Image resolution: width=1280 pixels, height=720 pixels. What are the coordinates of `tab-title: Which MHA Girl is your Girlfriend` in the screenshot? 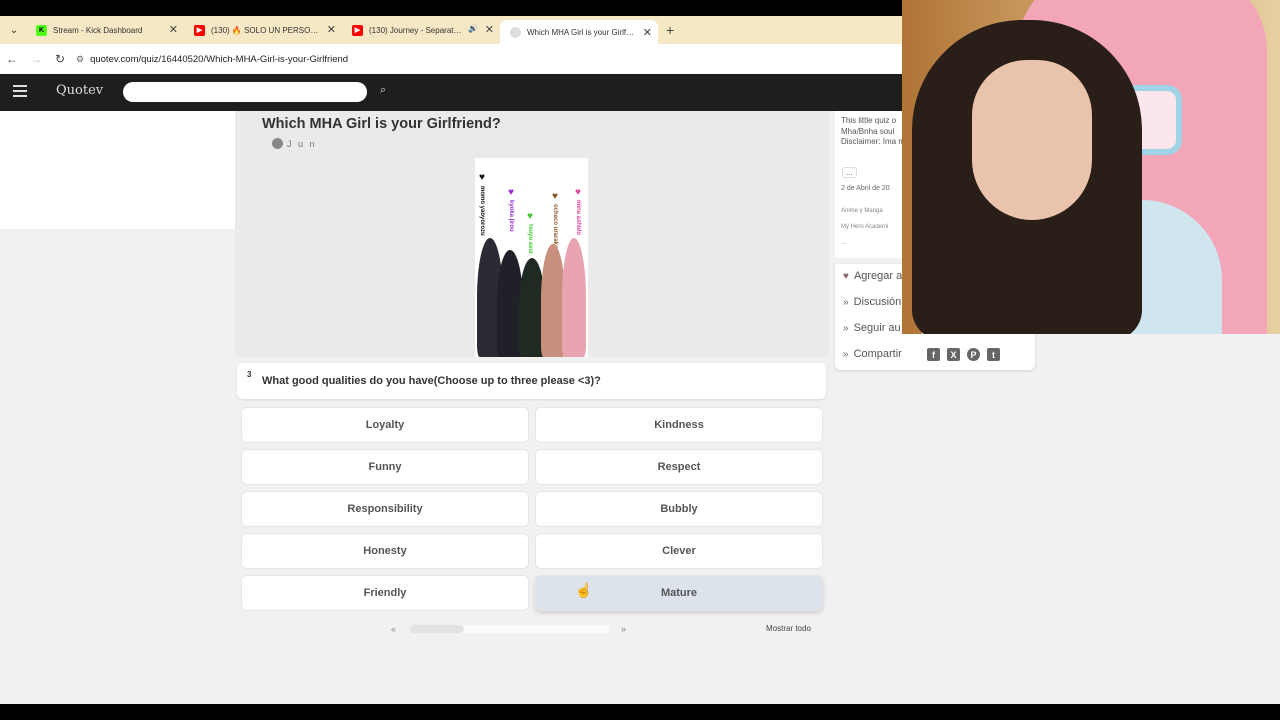 It's located at (581, 32).